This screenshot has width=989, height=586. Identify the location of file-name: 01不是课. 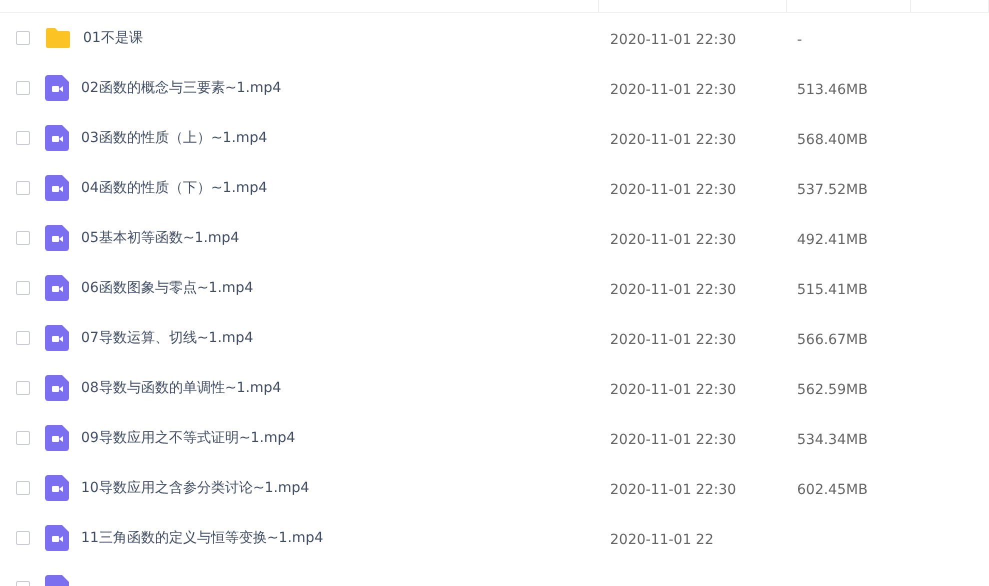
(113, 38).